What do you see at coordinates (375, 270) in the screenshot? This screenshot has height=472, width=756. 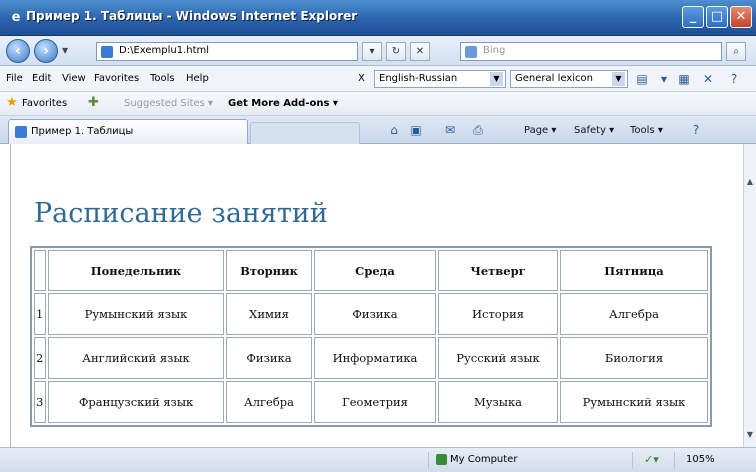 I see `table-header-wednesday: Среда` at bounding box center [375, 270].